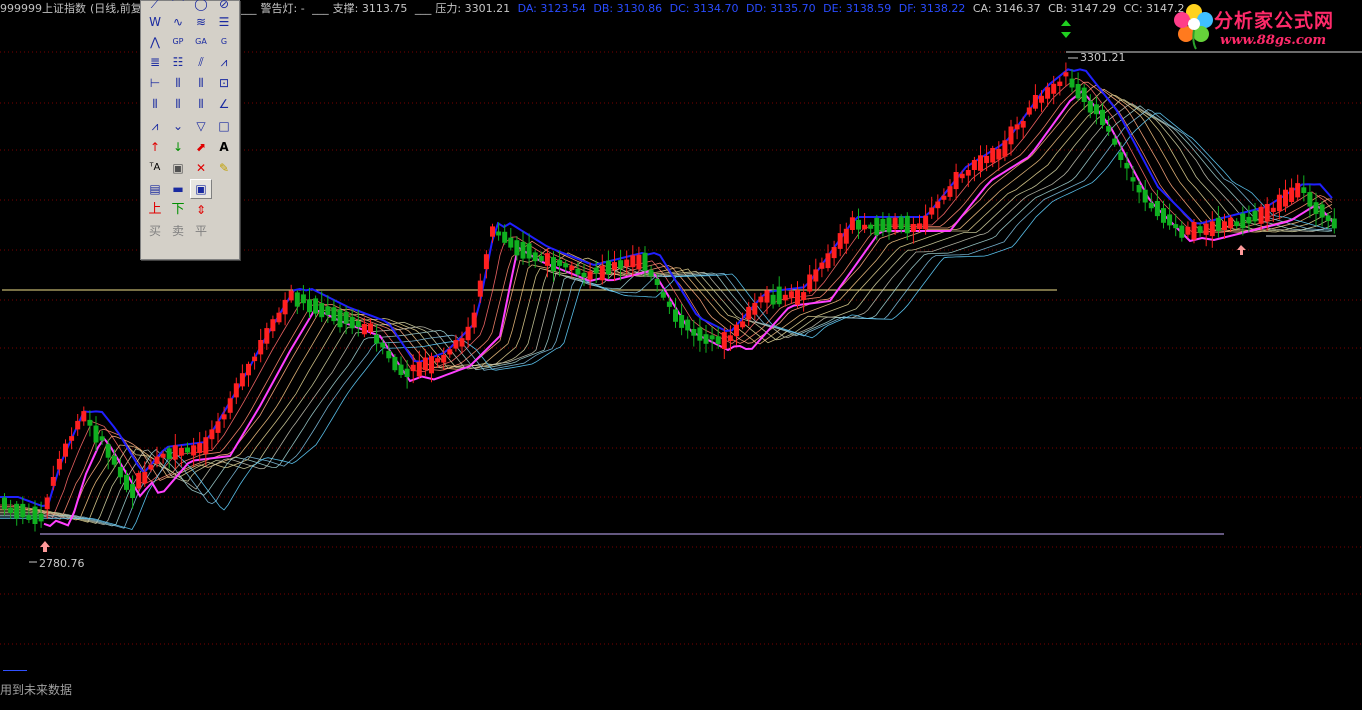 This screenshot has width=1362, height=710. I want to click on ga-tool-icon: GA, so click(201, 42).